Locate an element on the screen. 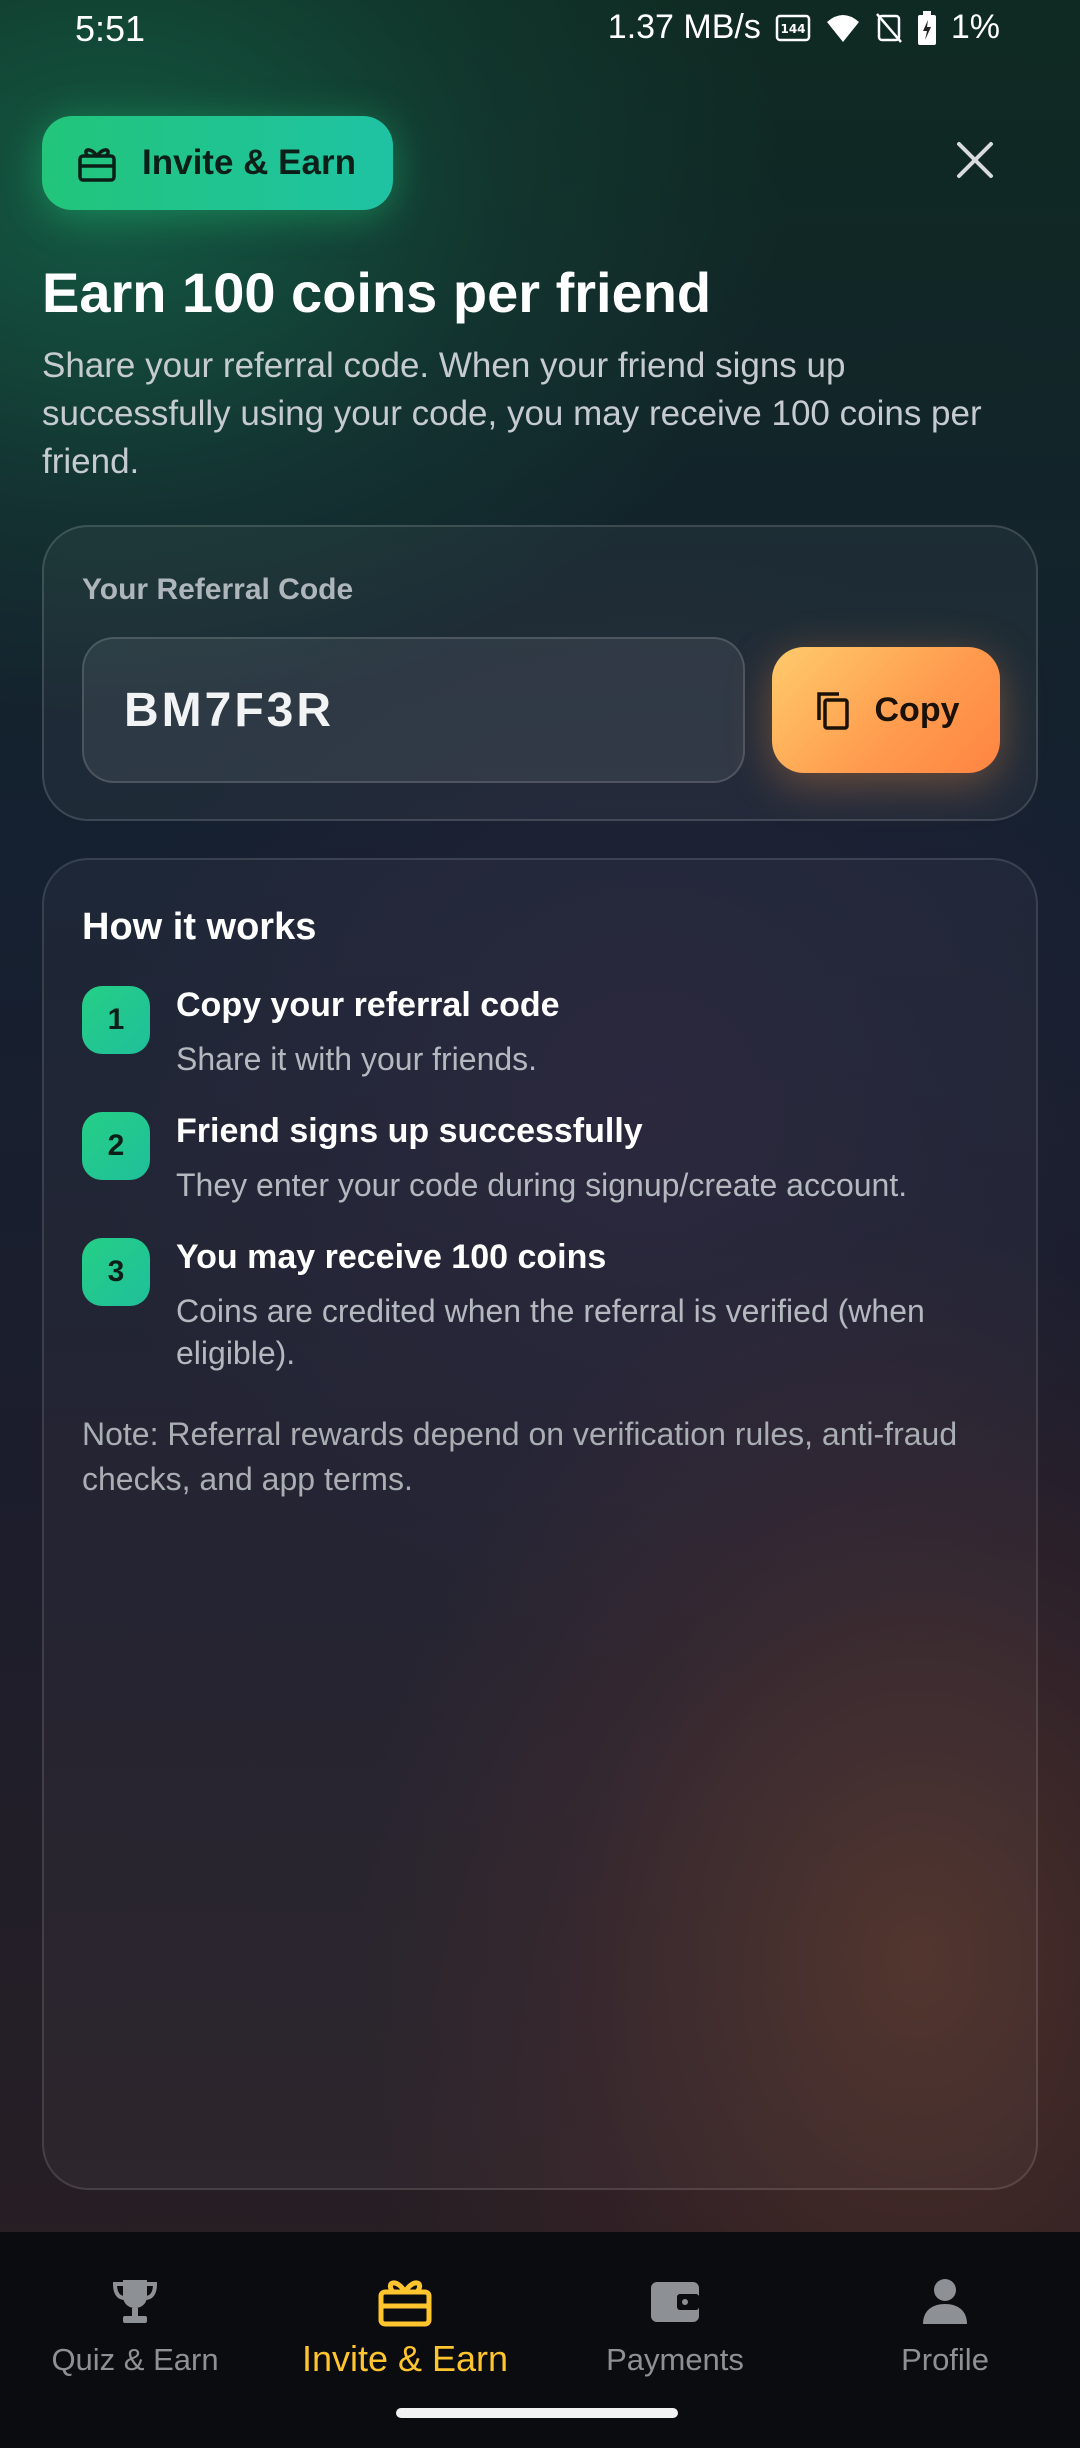 The image size is (1080, 2448). nav-item-profile: Profile is located at coordinates (945, 2319).